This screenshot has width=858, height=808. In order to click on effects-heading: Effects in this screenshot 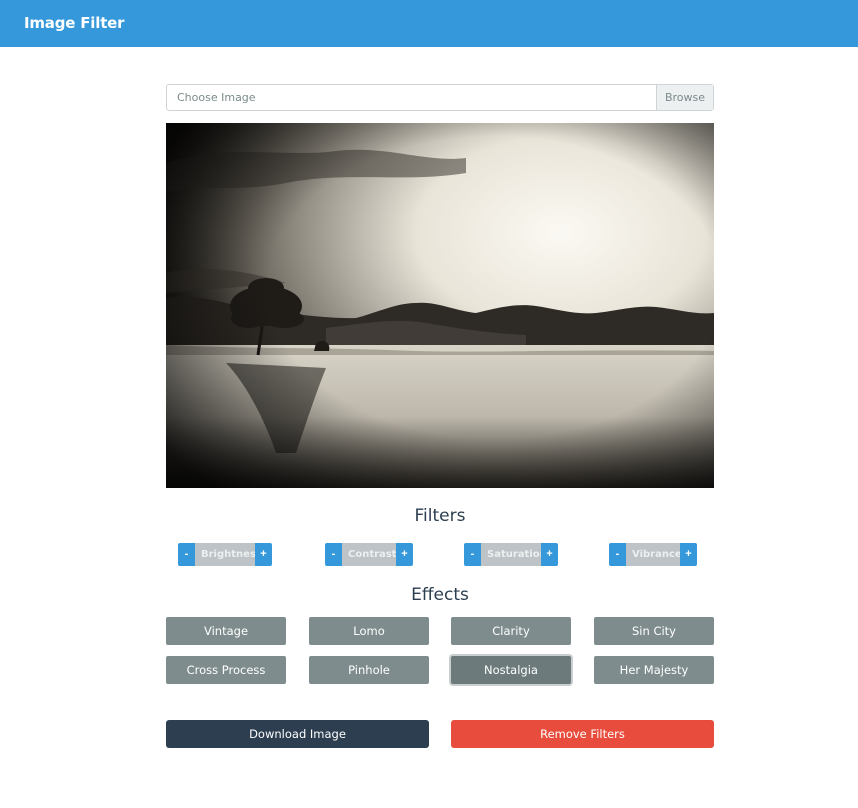, I will do `click(440, 595)`.